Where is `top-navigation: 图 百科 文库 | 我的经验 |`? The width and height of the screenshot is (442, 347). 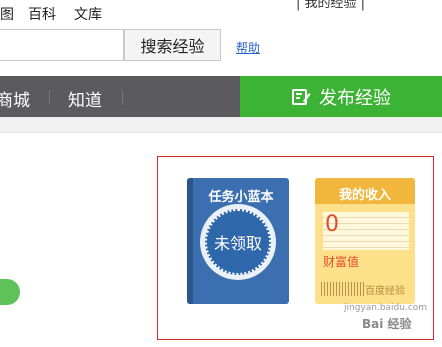
top-navigation: 图 百科 文库 | 我的经验 | is located at coordinates (221, 13).